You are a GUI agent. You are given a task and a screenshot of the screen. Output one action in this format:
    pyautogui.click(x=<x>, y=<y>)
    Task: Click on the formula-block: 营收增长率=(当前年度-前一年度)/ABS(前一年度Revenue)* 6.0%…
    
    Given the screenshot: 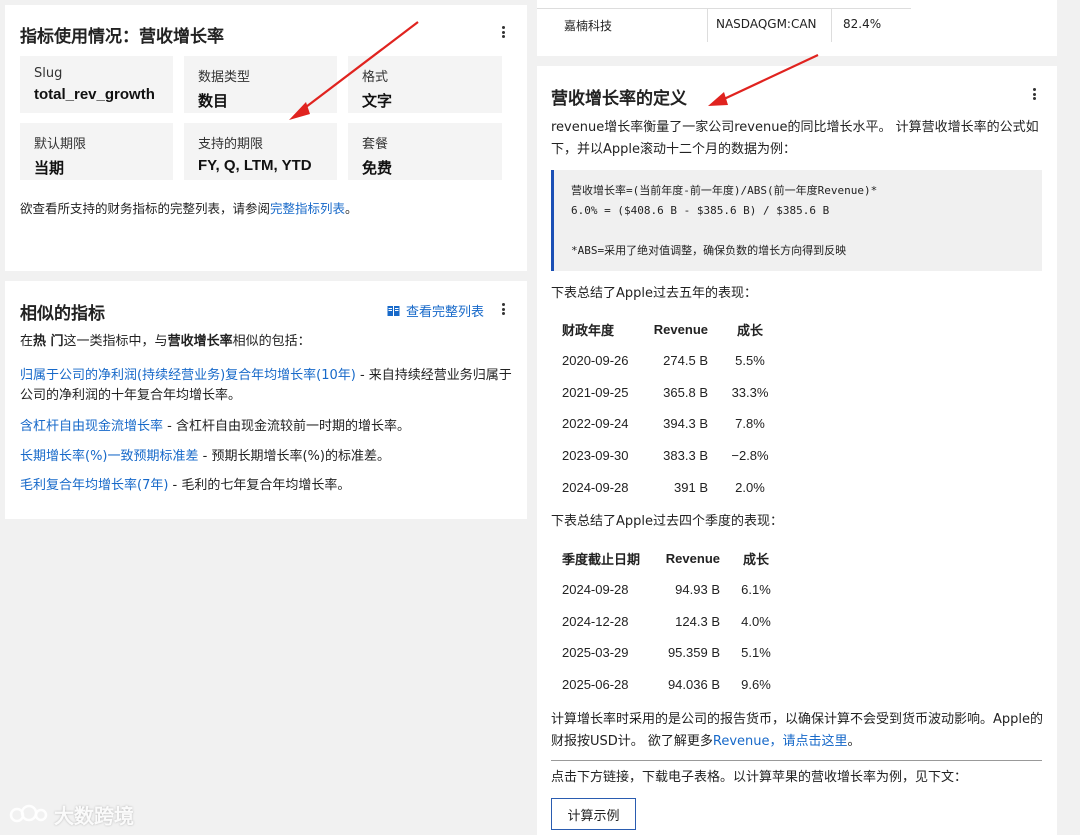 What is the action you would take?
    pyautogui.click(x=796, y=220)
    